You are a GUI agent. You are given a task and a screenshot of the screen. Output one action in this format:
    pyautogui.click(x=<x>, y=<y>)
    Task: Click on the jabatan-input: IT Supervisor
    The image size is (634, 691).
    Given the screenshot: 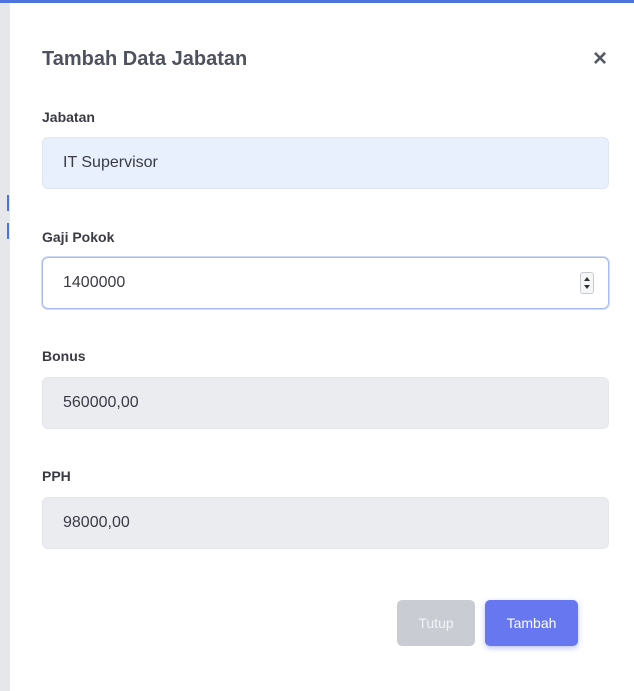 What is the action you would take?
    pyautogui.click(x=325, y=163)
    